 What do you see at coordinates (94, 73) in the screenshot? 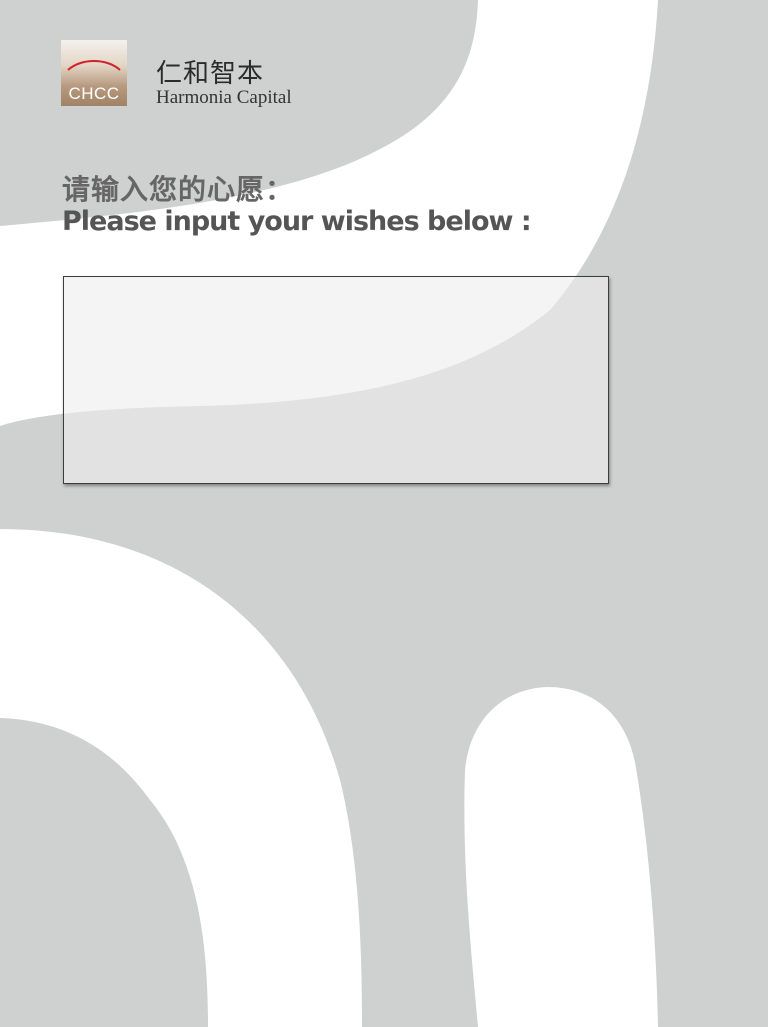
I see `chcc-logo-icon: CHCC` at bounding box center [94, 73].